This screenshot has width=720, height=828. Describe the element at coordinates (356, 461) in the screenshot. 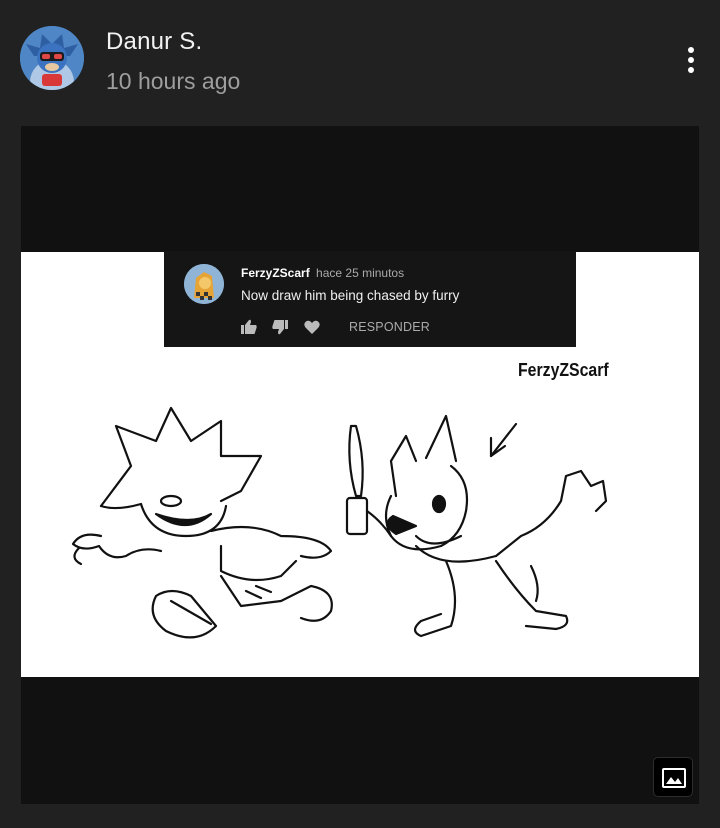

I see `knife-blade` at that location.